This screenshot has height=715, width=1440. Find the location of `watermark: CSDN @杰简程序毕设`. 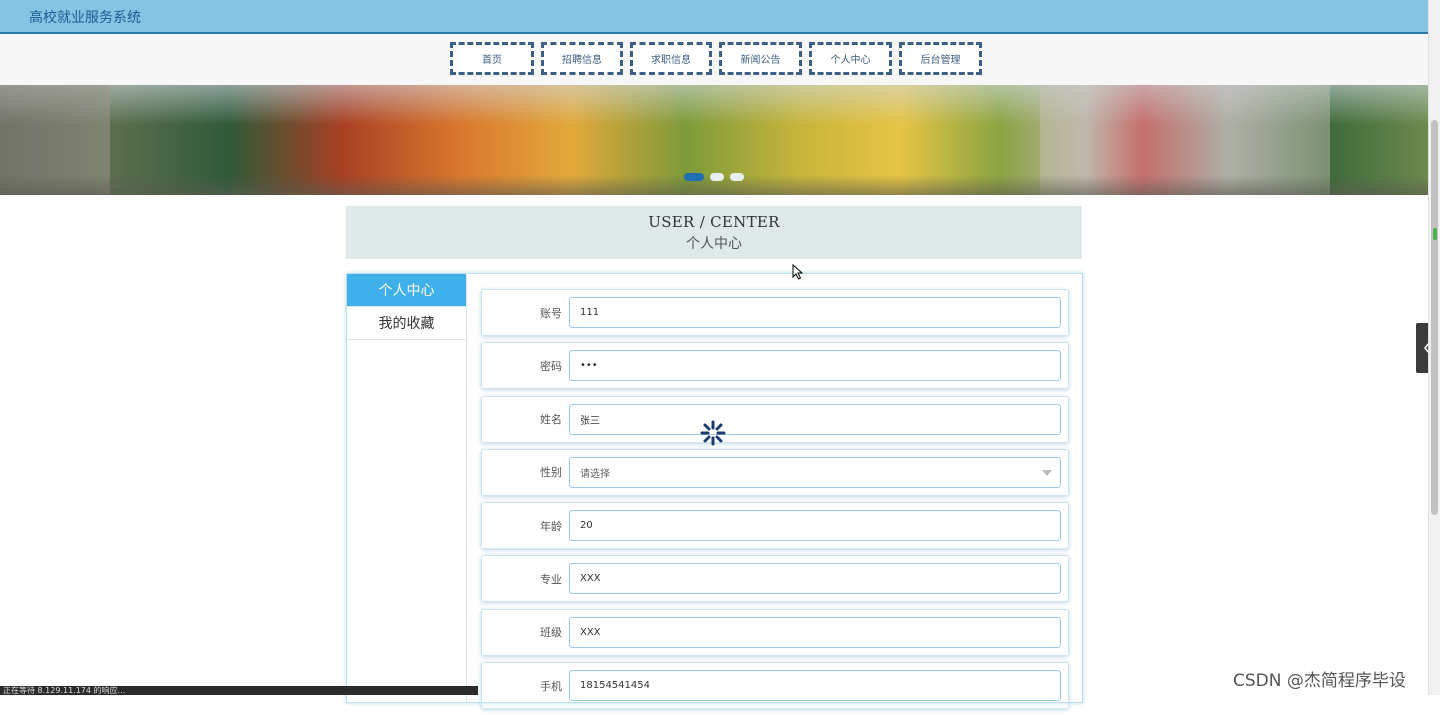

watermark: CSDN @杰简程序毕设 is located at coordinates (1319, 681).